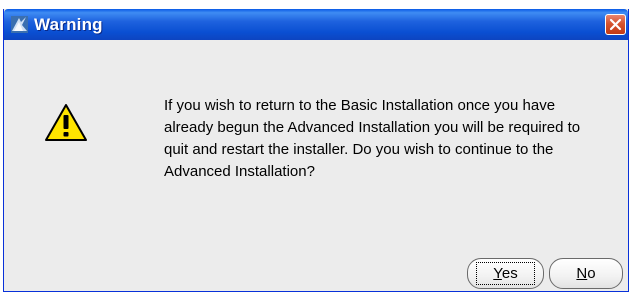 The height and width of the screenshot is (295, 632). I want to click on yes-button-label: Yes, so click(505, 273).